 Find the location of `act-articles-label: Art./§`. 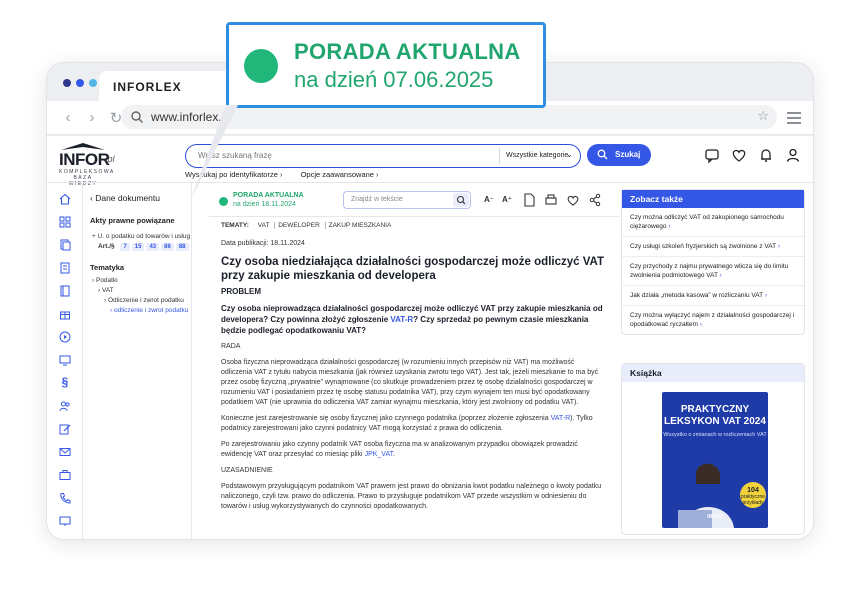

act-articles-label: Art./§ is located at coordinates (106, 246).